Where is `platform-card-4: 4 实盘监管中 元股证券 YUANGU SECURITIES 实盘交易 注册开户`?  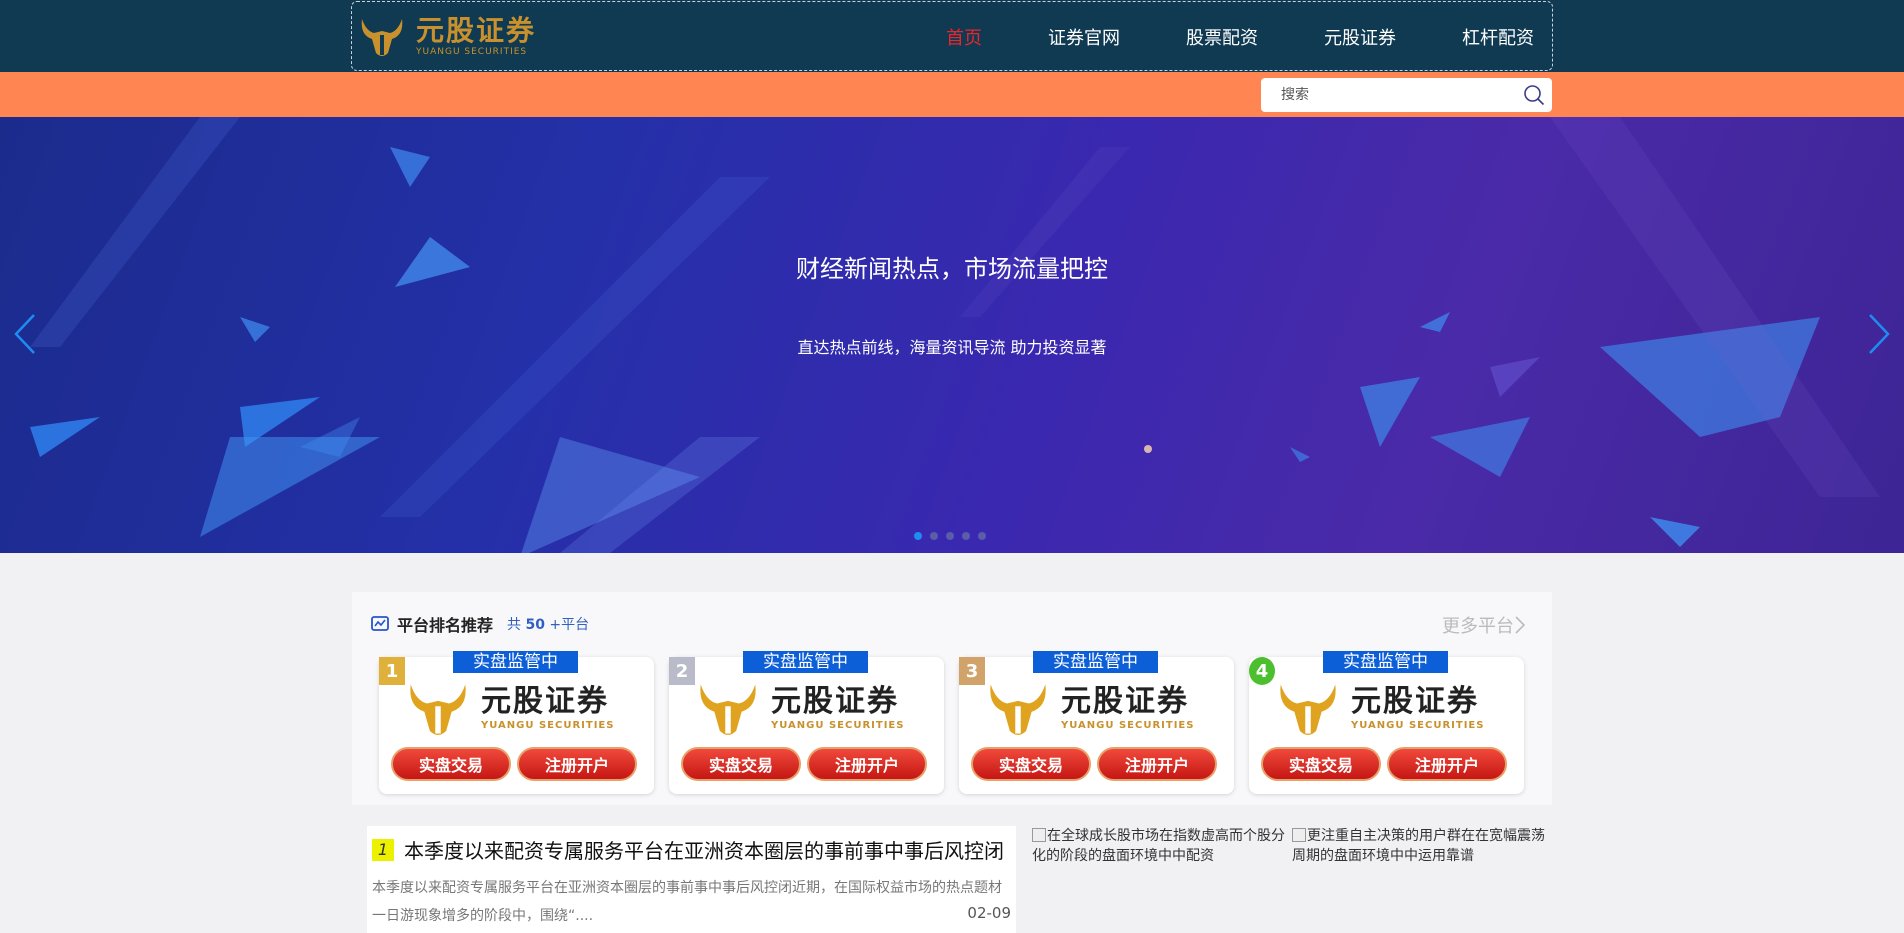
platform-card-4: 4 实盘监管中 元股证券 YUANGU SECURITIES 实盘交易 注册开户 is located at coordinates (1386, 722).